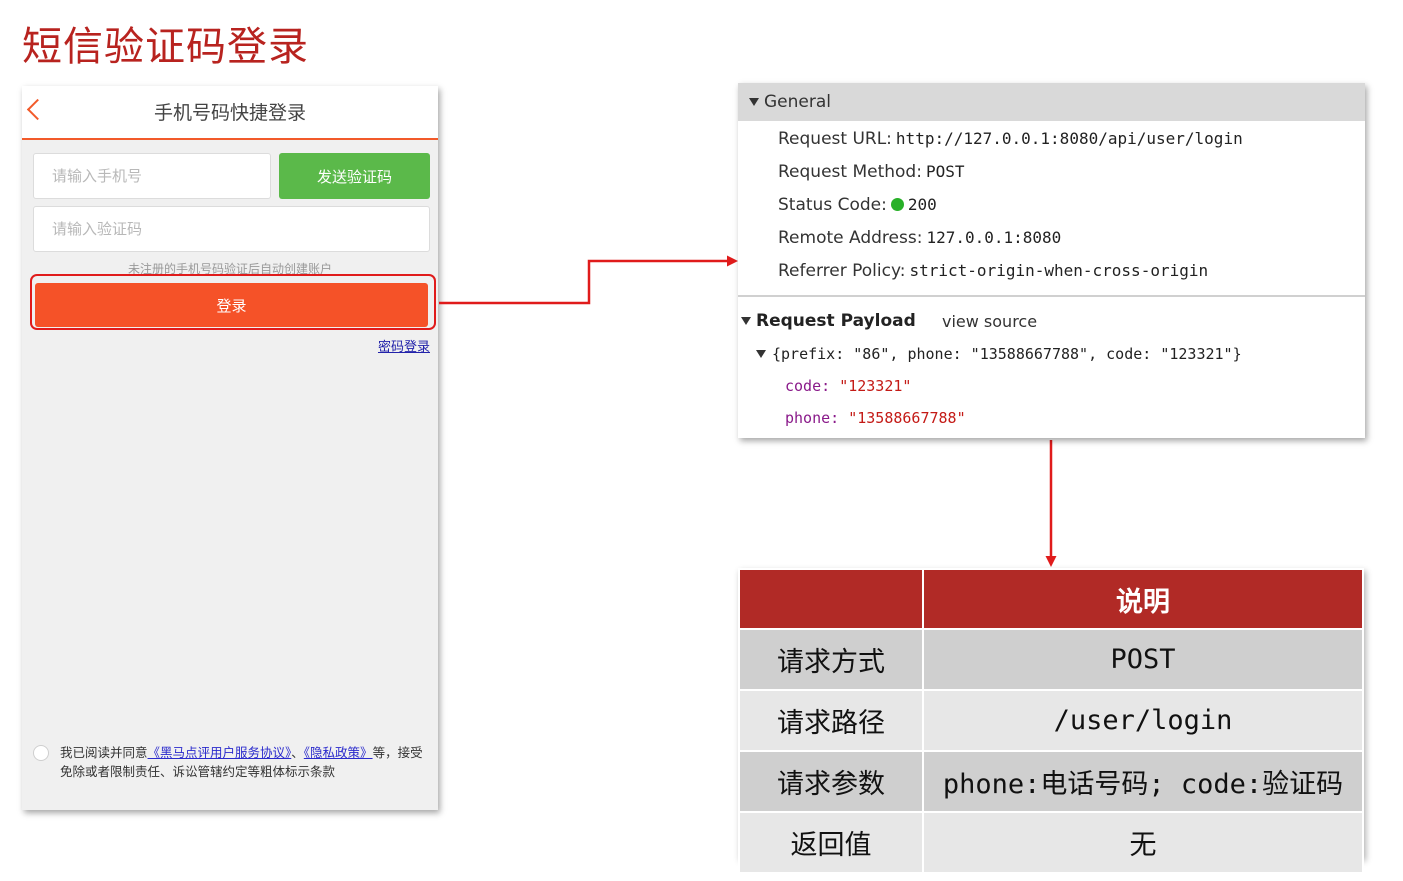 The height and width of the screenshot is (881, 1403). I want to click on request-to-table-arrowhead, so click(1051, 561).